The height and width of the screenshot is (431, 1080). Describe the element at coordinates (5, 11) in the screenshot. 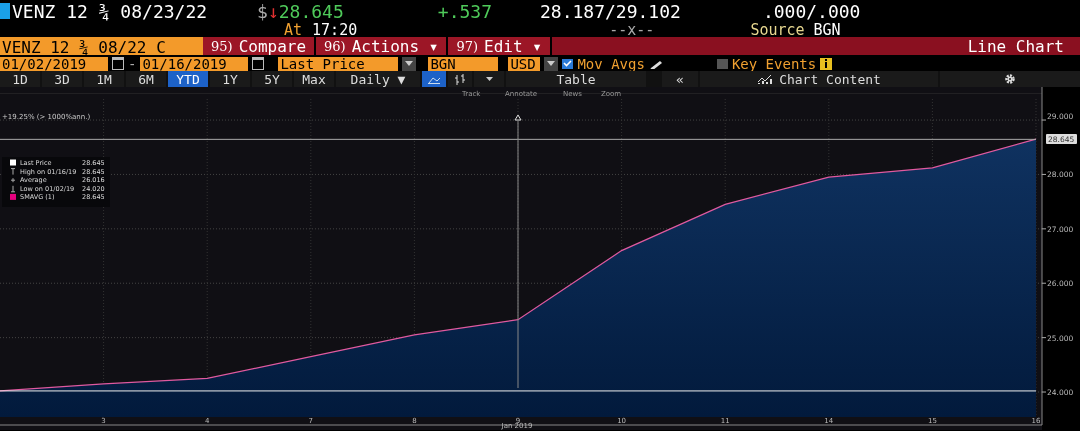

I see `security-color-icon` at that location.